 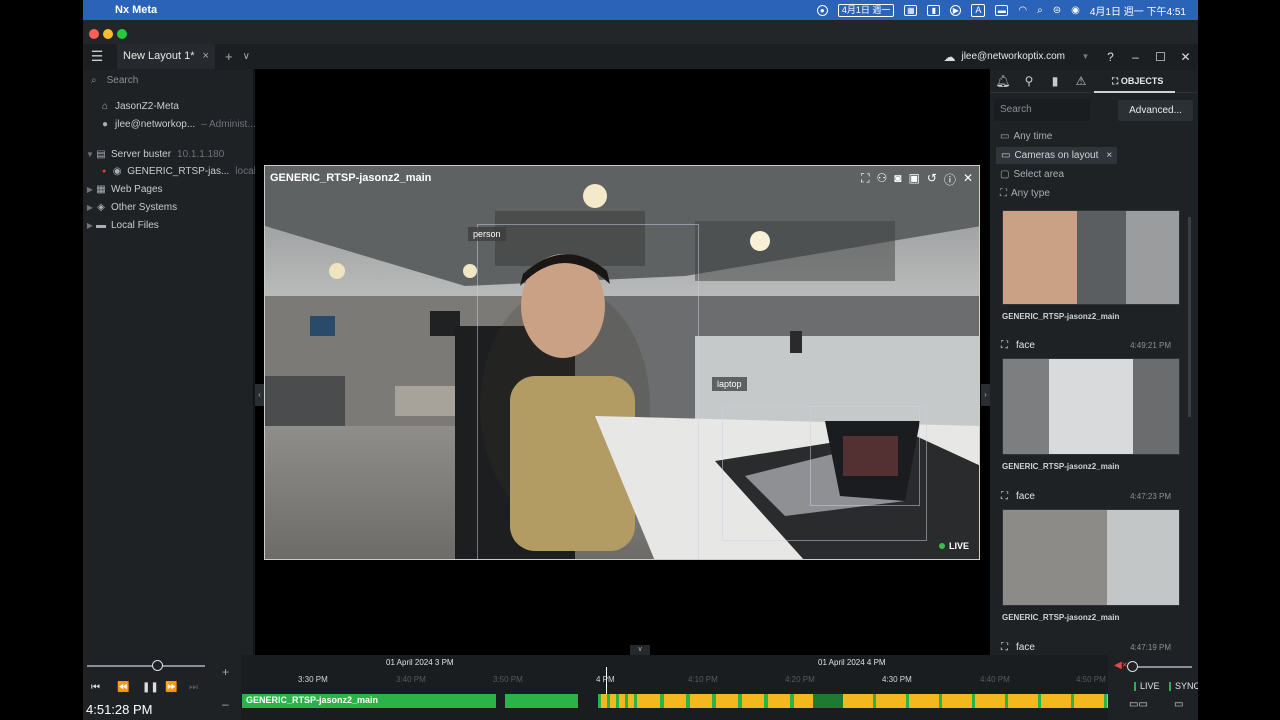 I want to click on camera-filter-chip: ▭ Cameras on layout ×, so click(x=1057, y=155).